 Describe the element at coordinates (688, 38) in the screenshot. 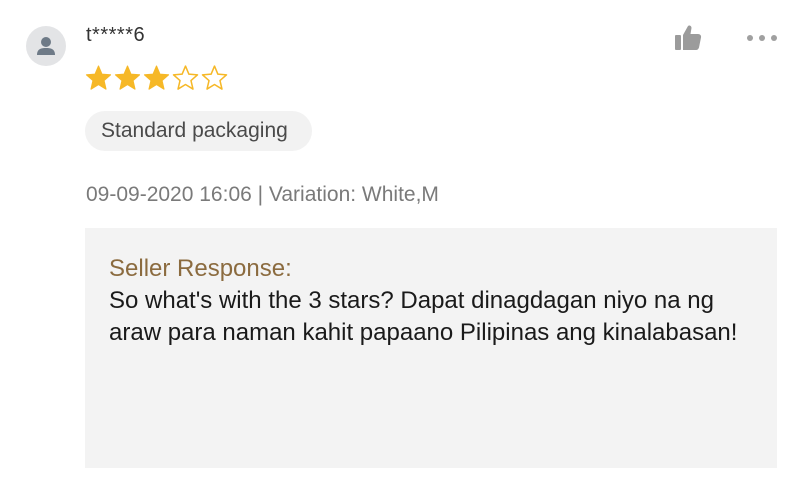

I see `thumbs-up-icon` at that location.